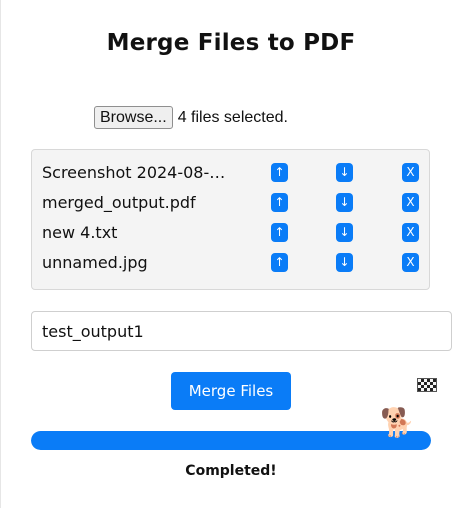 This screenshot has height=508, width=457. Describe the element at coordinates (230, 263) in the screenshot. I see `file-row: unnamed.jpg ↑ ↓ X` at that location.